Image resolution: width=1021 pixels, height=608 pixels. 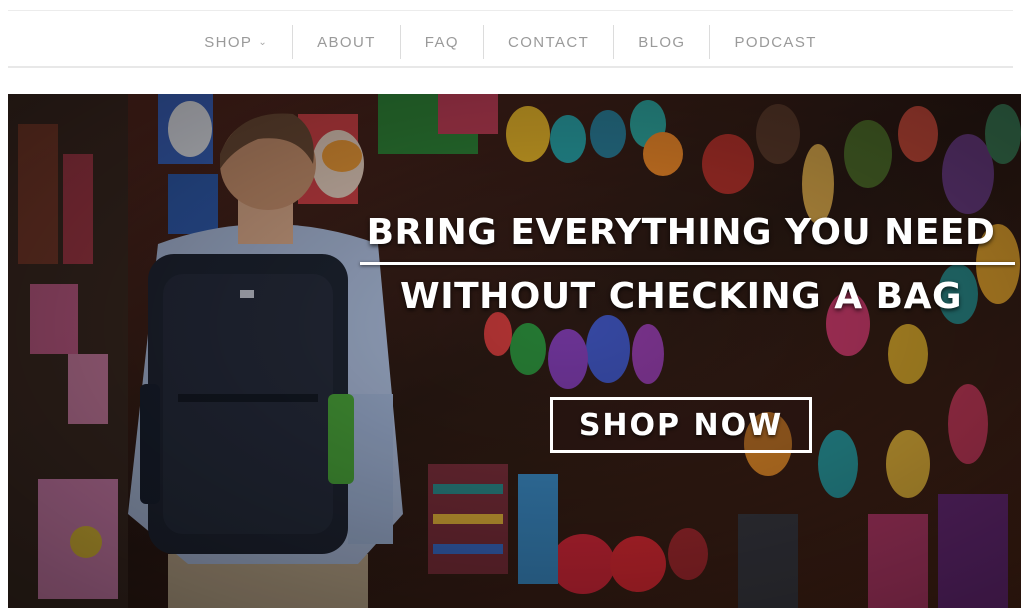 What do you see at coordinates (346, 42) in the screenshot?
I see `nav-item-about: ABOUT` at bounding box center [346, 42].